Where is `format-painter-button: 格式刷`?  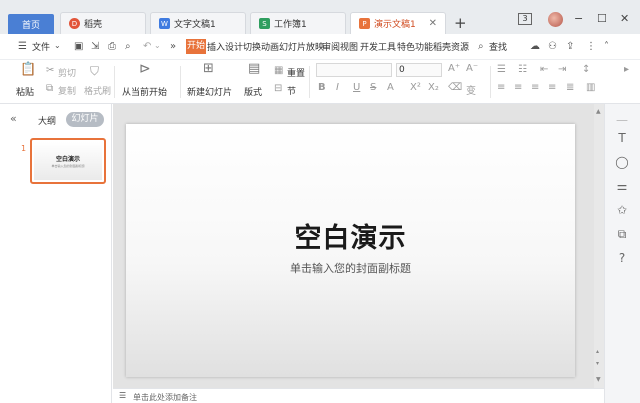
format-painter-button: 格式刷 is located at coordinates (97, 90).